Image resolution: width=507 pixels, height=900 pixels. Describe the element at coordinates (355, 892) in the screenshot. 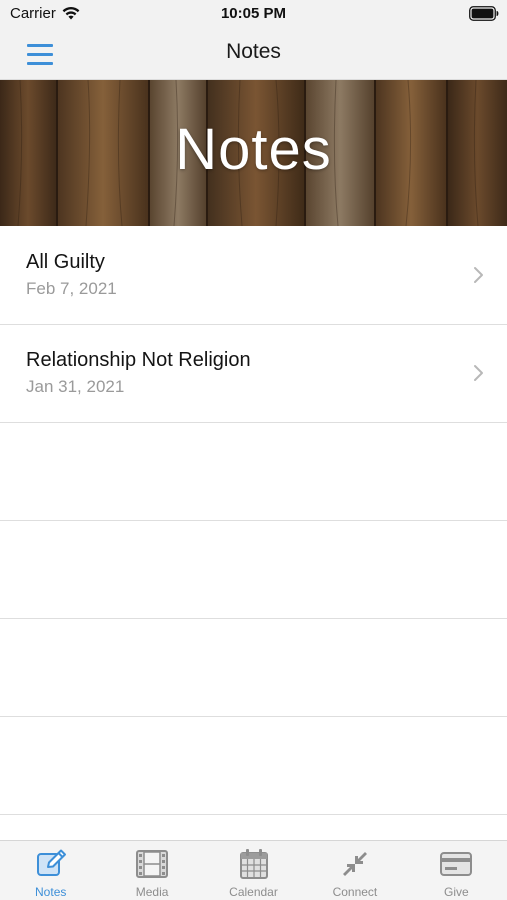

I see `tab-label: Connect` at that location.